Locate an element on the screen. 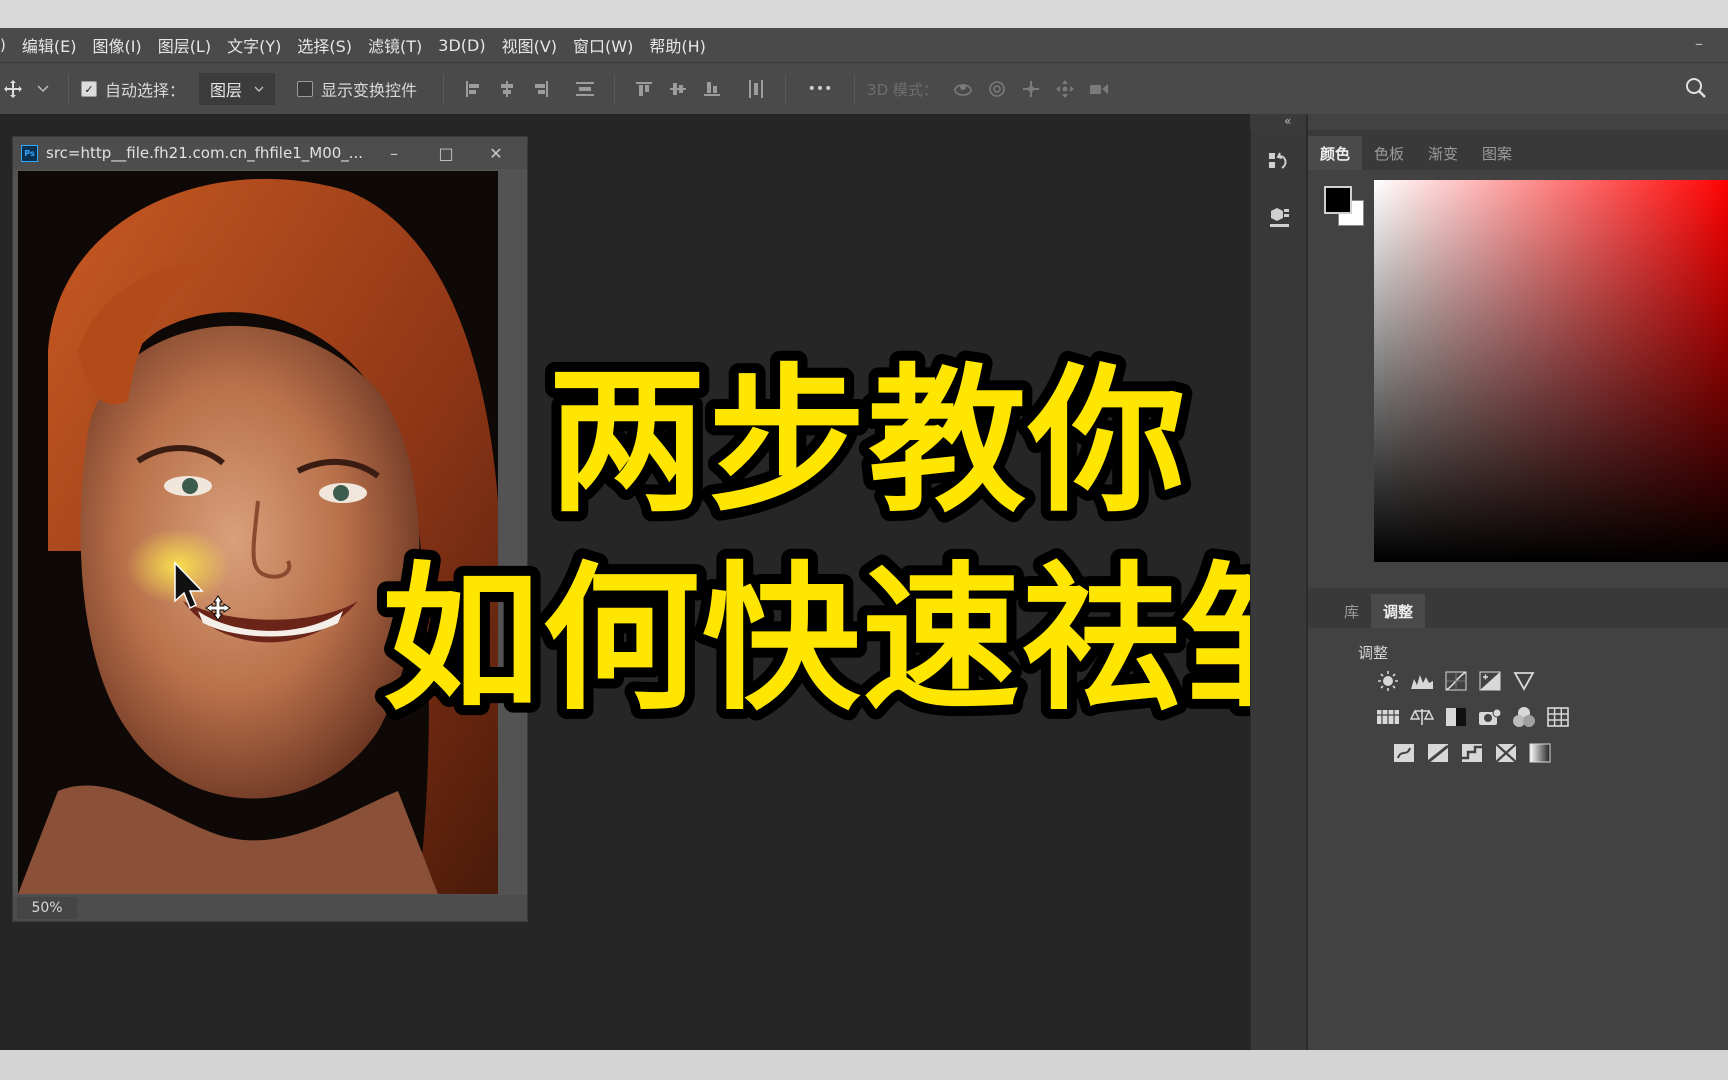 Image resolution: width=1728 pixels, height=1080 pixels. photoshop-icon: Ps is located at coordinates (29, 153).